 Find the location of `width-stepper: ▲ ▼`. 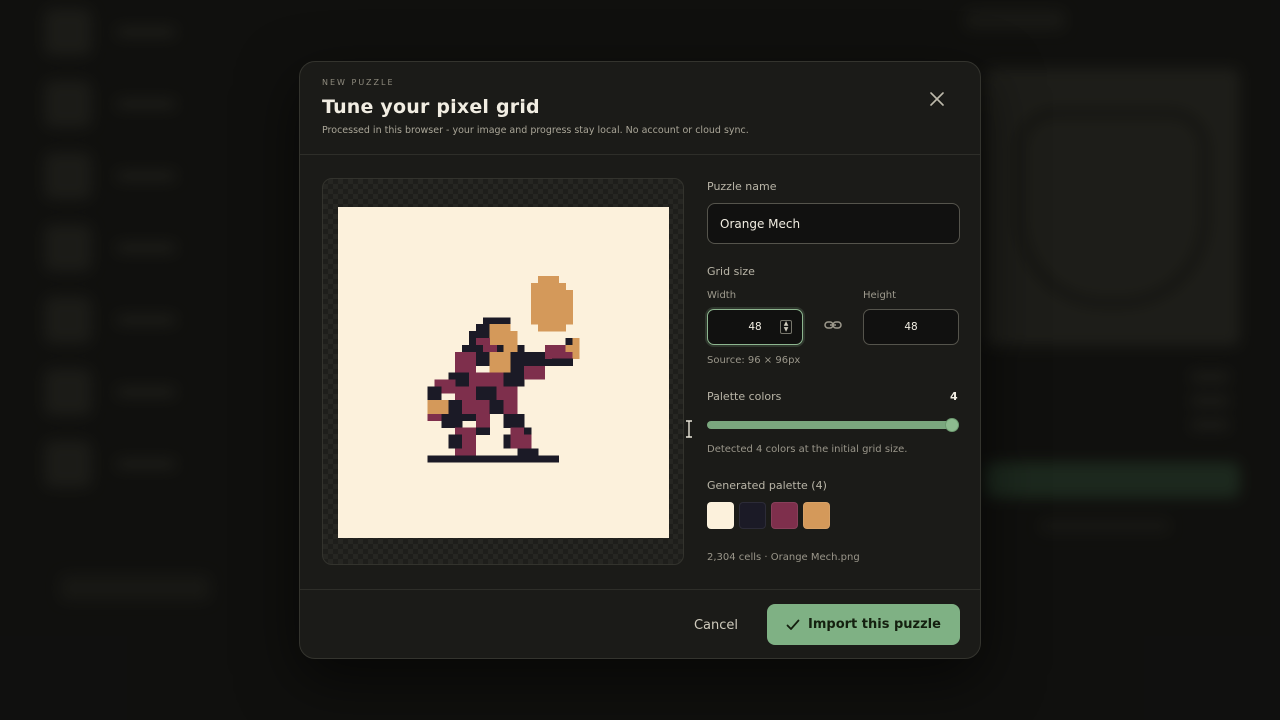

width-stepper: ▲ ▼ is located at coordinates (786, 327).